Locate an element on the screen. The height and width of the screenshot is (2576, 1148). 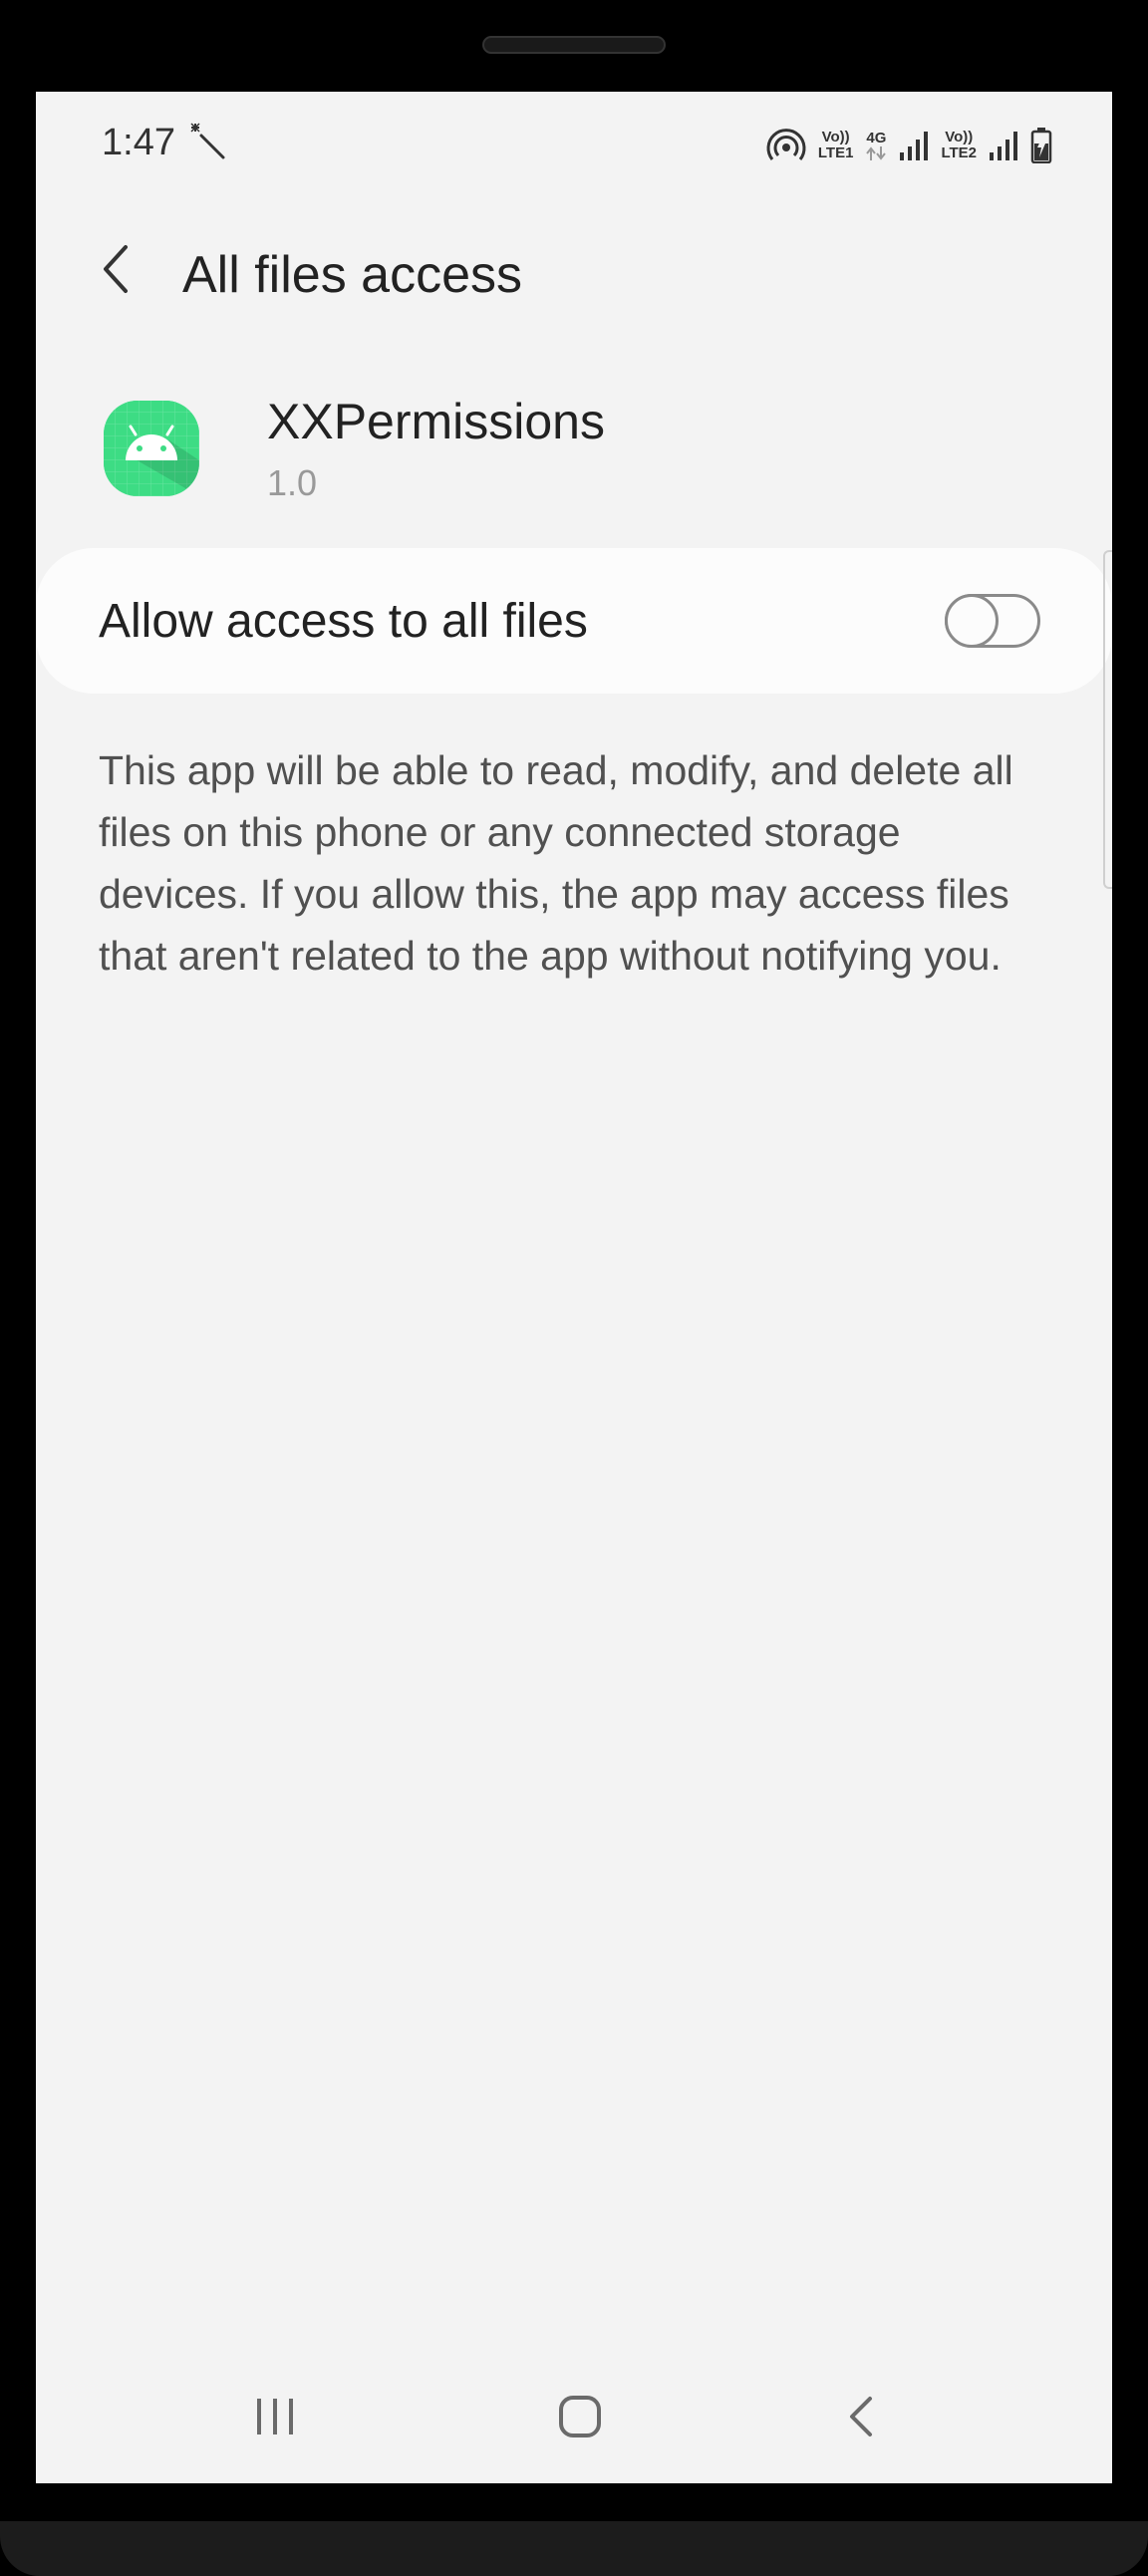
nav-back-button is located at coordinates (861, 2418).